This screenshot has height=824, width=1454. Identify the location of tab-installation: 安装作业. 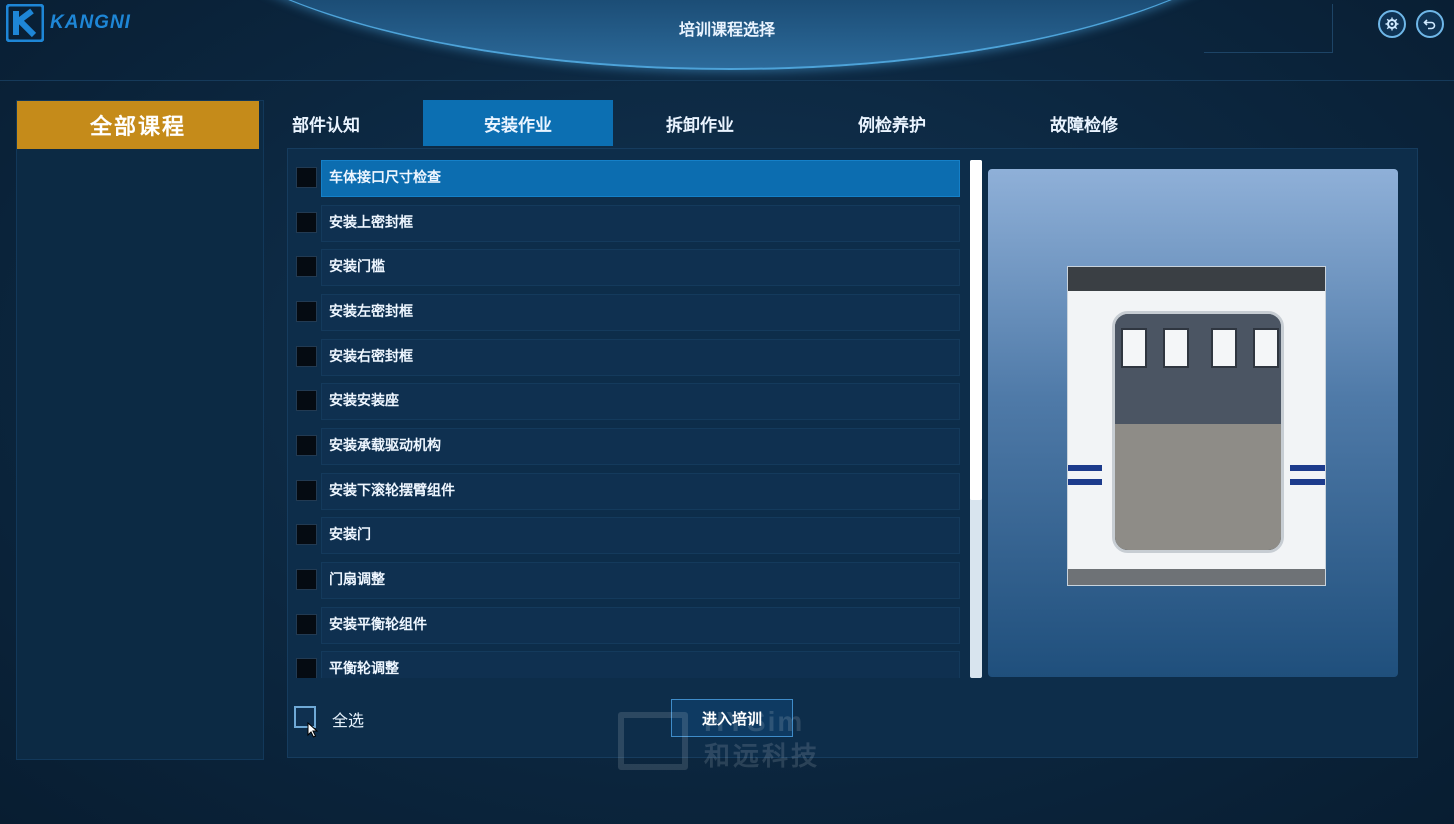
(518, 123).